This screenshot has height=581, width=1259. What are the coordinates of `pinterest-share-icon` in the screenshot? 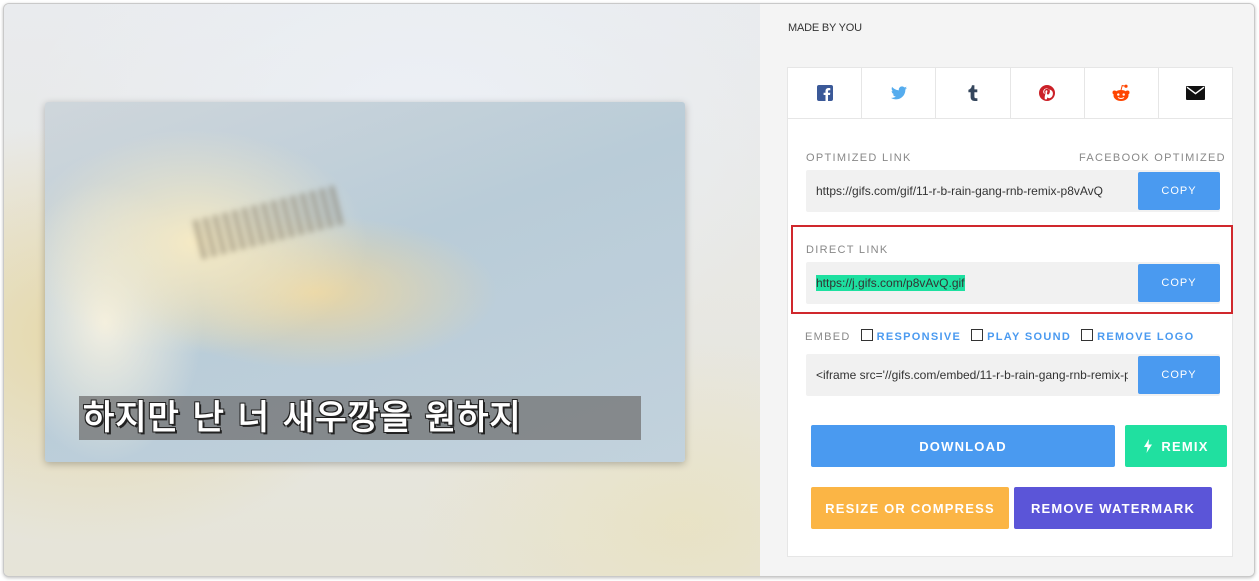 It's located at (1047, 93).